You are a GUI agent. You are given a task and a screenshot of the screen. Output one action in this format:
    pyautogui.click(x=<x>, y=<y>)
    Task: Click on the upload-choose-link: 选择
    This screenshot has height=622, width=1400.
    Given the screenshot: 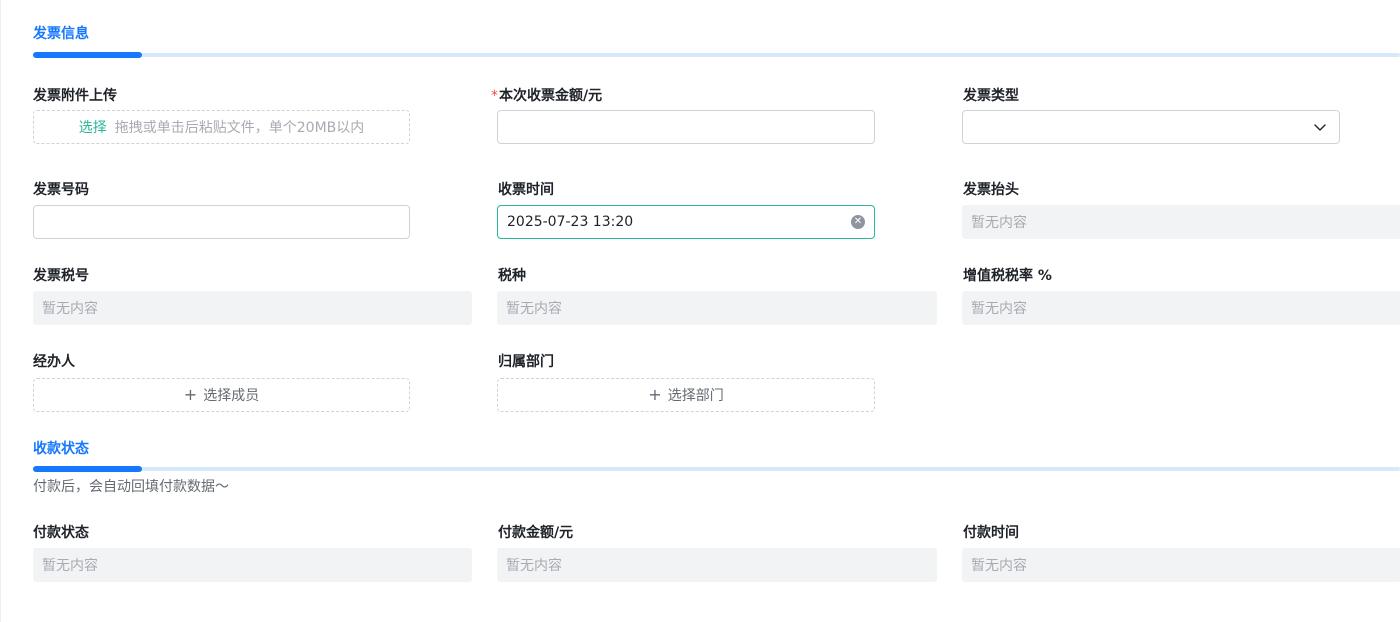 What is the action you would take?
    pyautogui.click(x=93, y=127)
    